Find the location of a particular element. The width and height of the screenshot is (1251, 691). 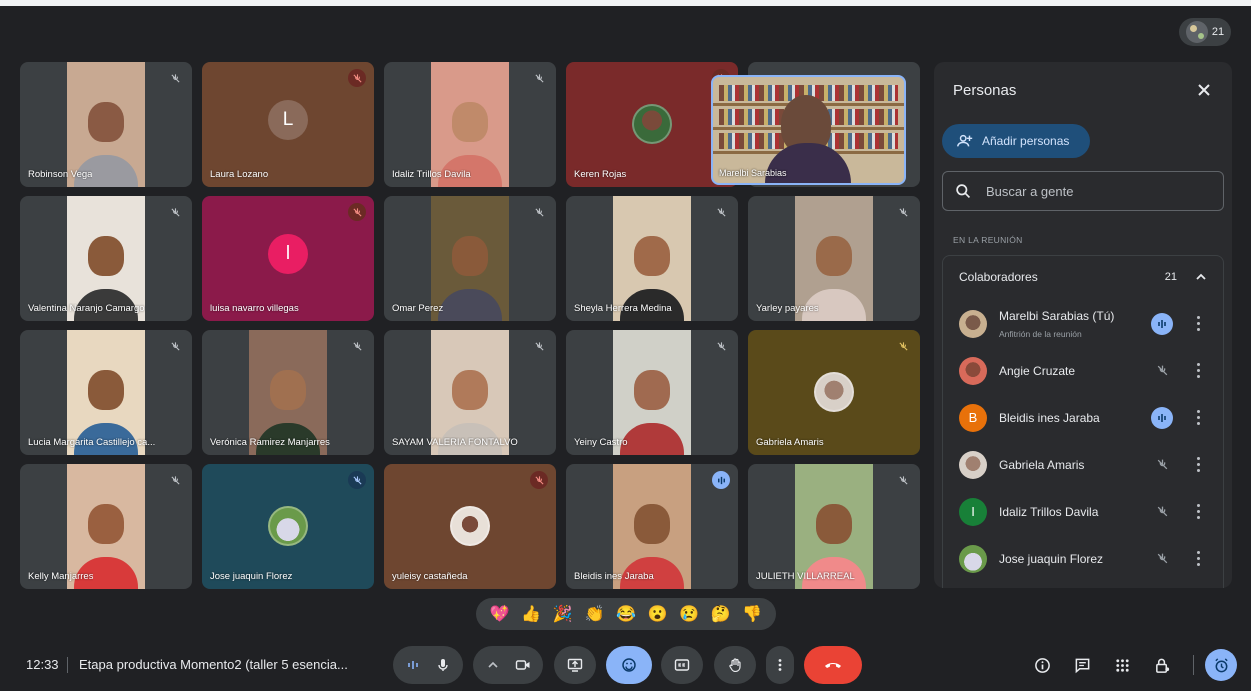

person-row: Angie Cruzate is located at coordinates (1083, 370).